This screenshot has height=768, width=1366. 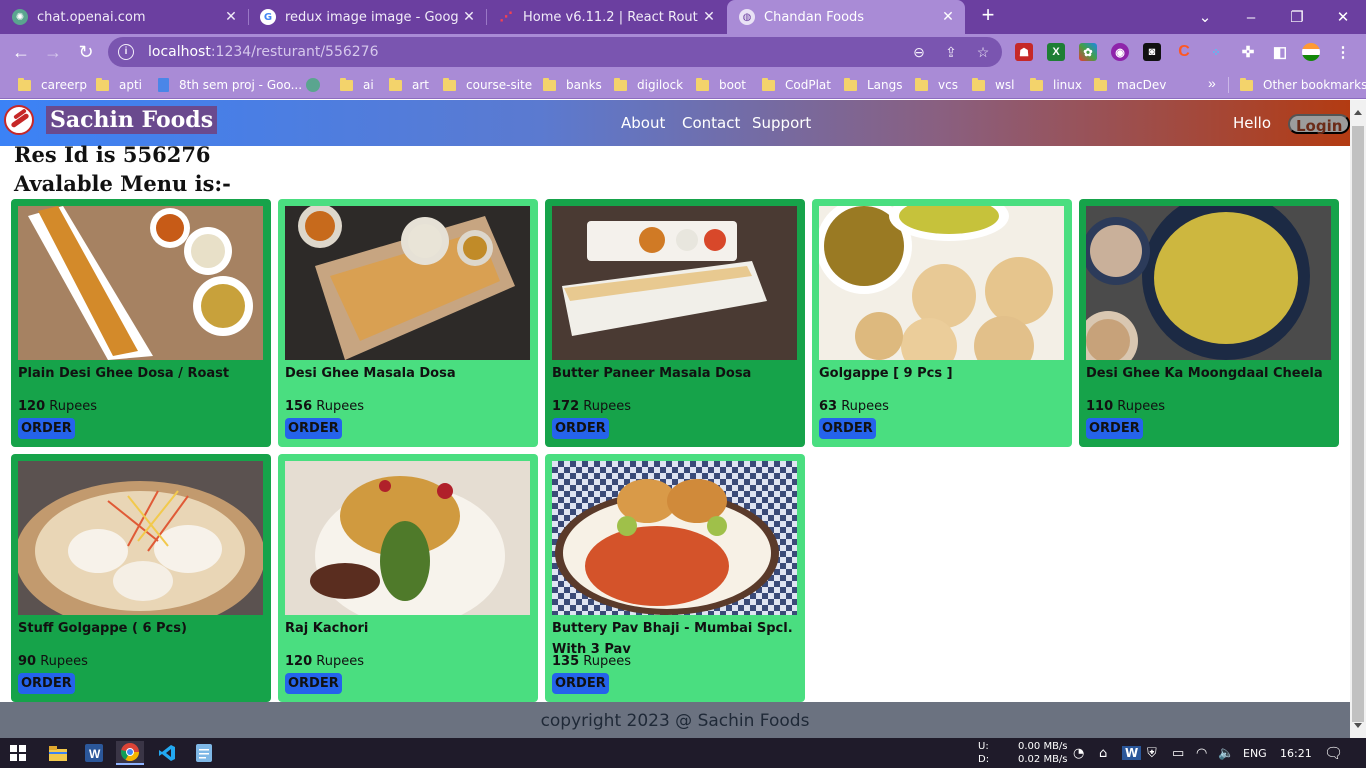 What do you see at coordinates (58, 753) in the screenshot?
I see `file-explorer-icon` at bounding box center [58, 753].